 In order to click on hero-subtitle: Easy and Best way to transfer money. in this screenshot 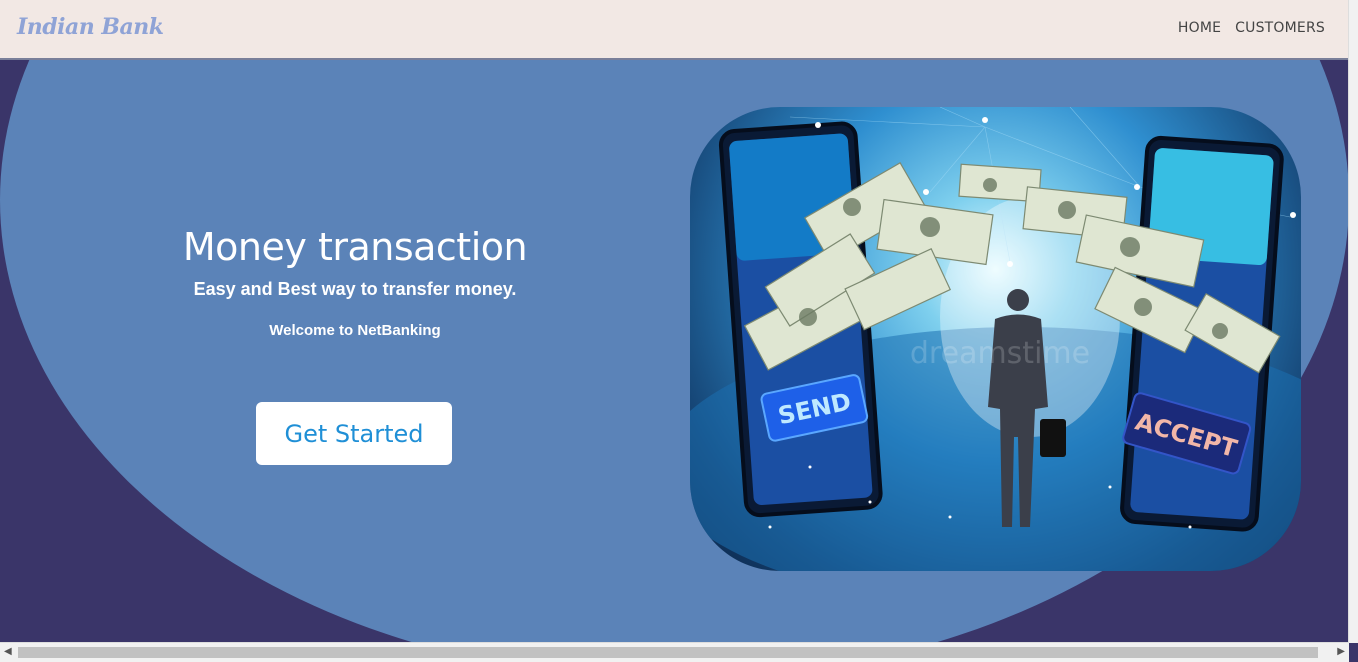, I will do `click(355, 289)`.